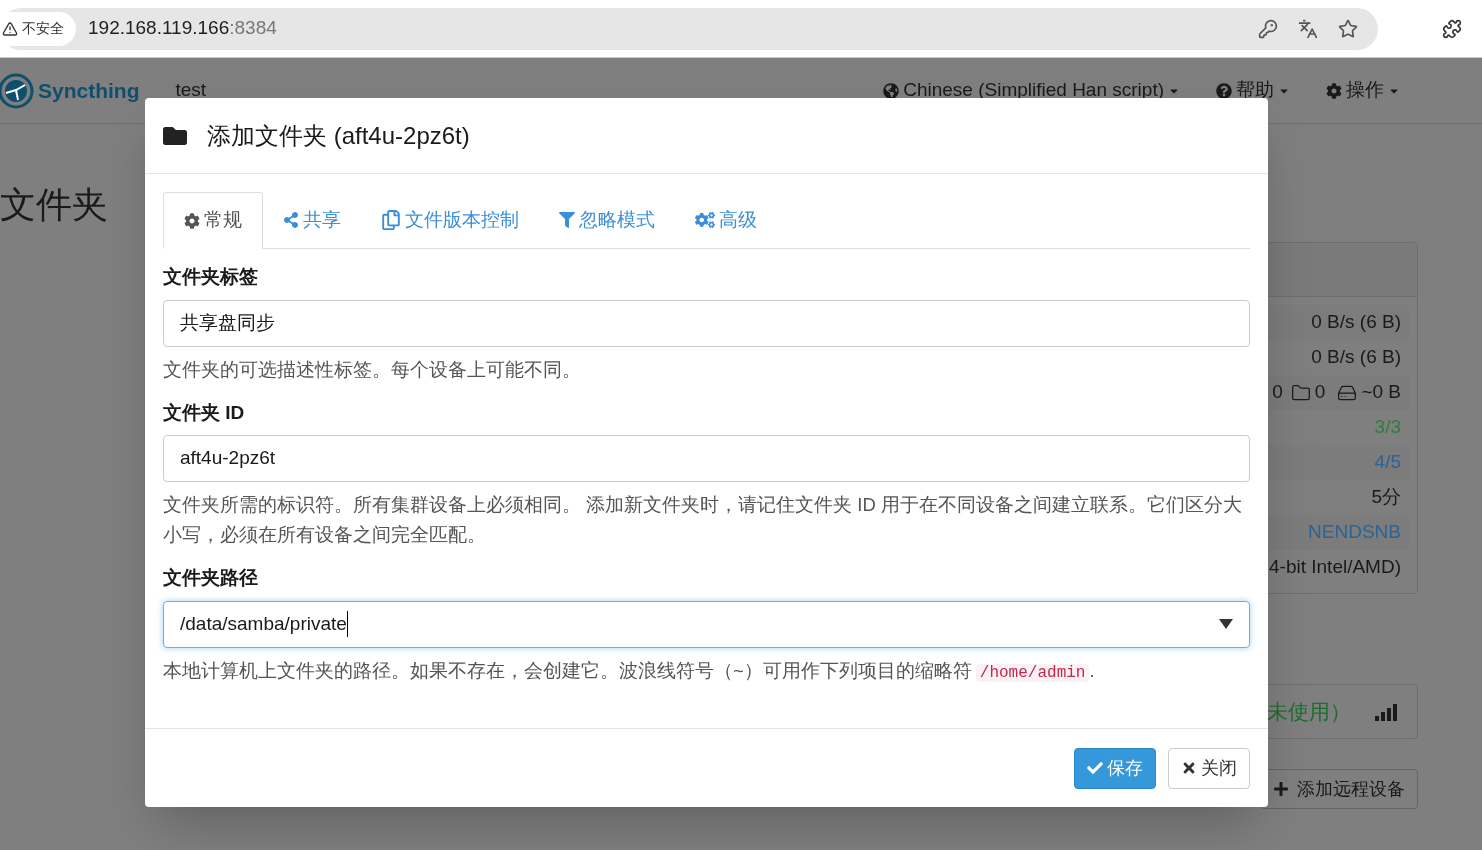  Describe the element at coordinates (182, 28) in the screenshot. I see `url-text: 192.168.119.166:8384` at that location.